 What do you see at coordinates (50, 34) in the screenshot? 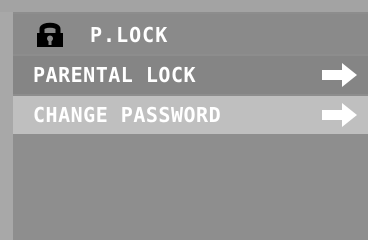
I see `lock-icon` at bounding box center [50, 34].